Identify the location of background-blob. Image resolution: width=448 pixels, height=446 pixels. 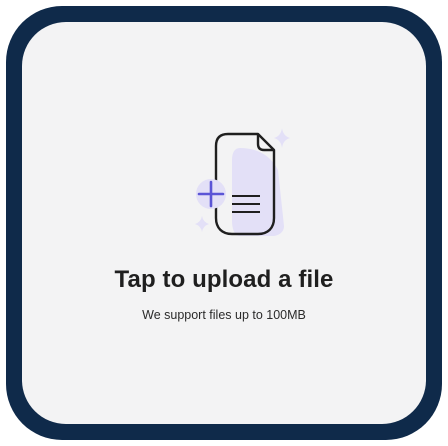
(258, 192).